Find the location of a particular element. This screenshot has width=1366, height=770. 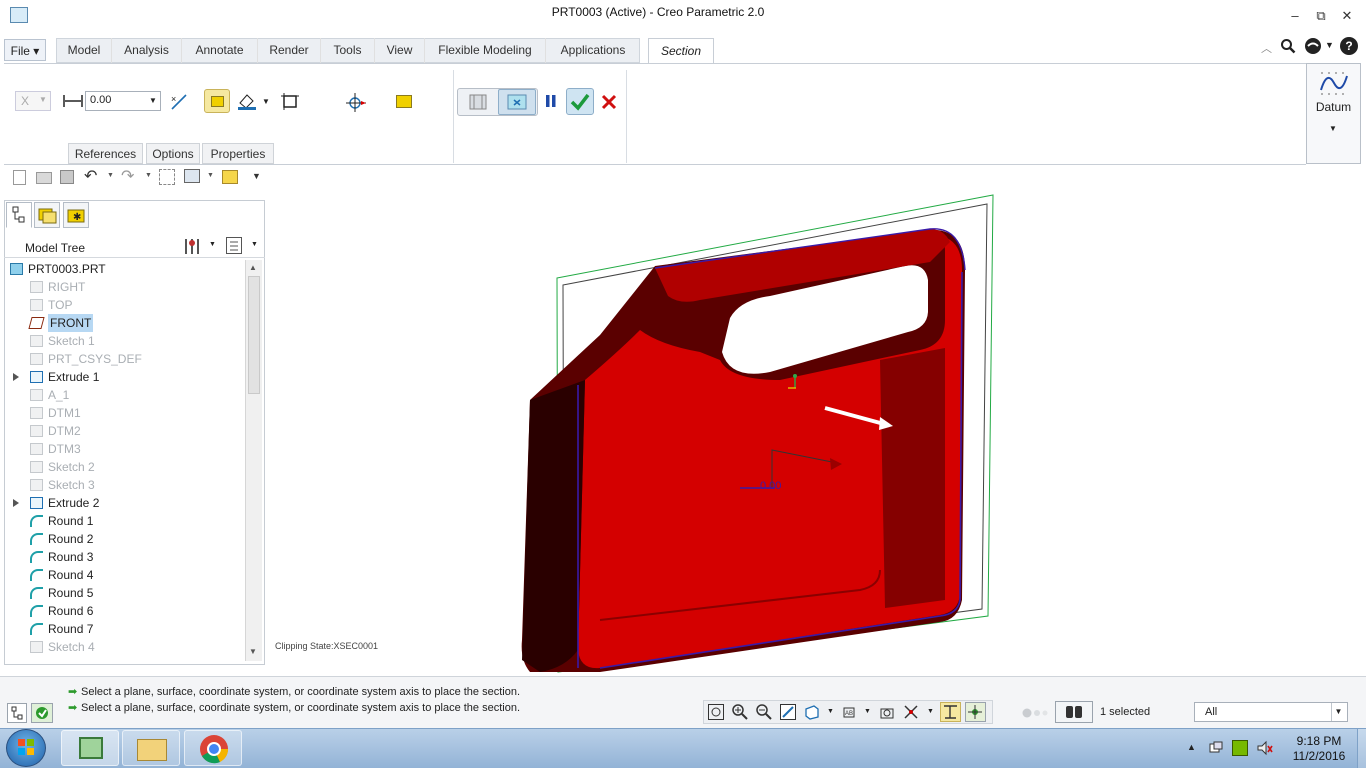

tree-settings-icon is located at coordinates (193, 246).